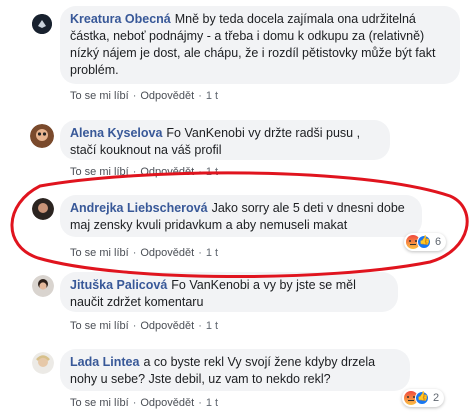 This screenshot has height=420, width=476. What do you see at coordinates (104, 362) in the screenshot?
I see `comment-author: Lada Lintea` at bounding box center [104, 362].